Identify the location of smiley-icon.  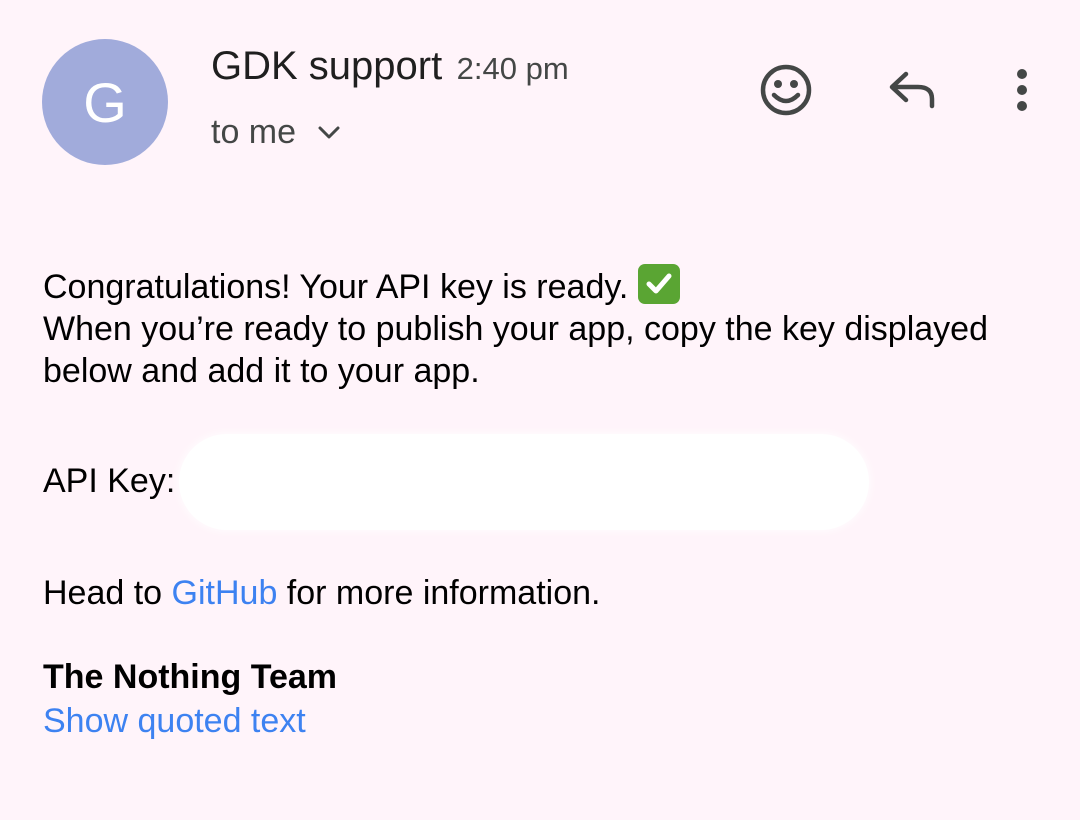
(786, 92).